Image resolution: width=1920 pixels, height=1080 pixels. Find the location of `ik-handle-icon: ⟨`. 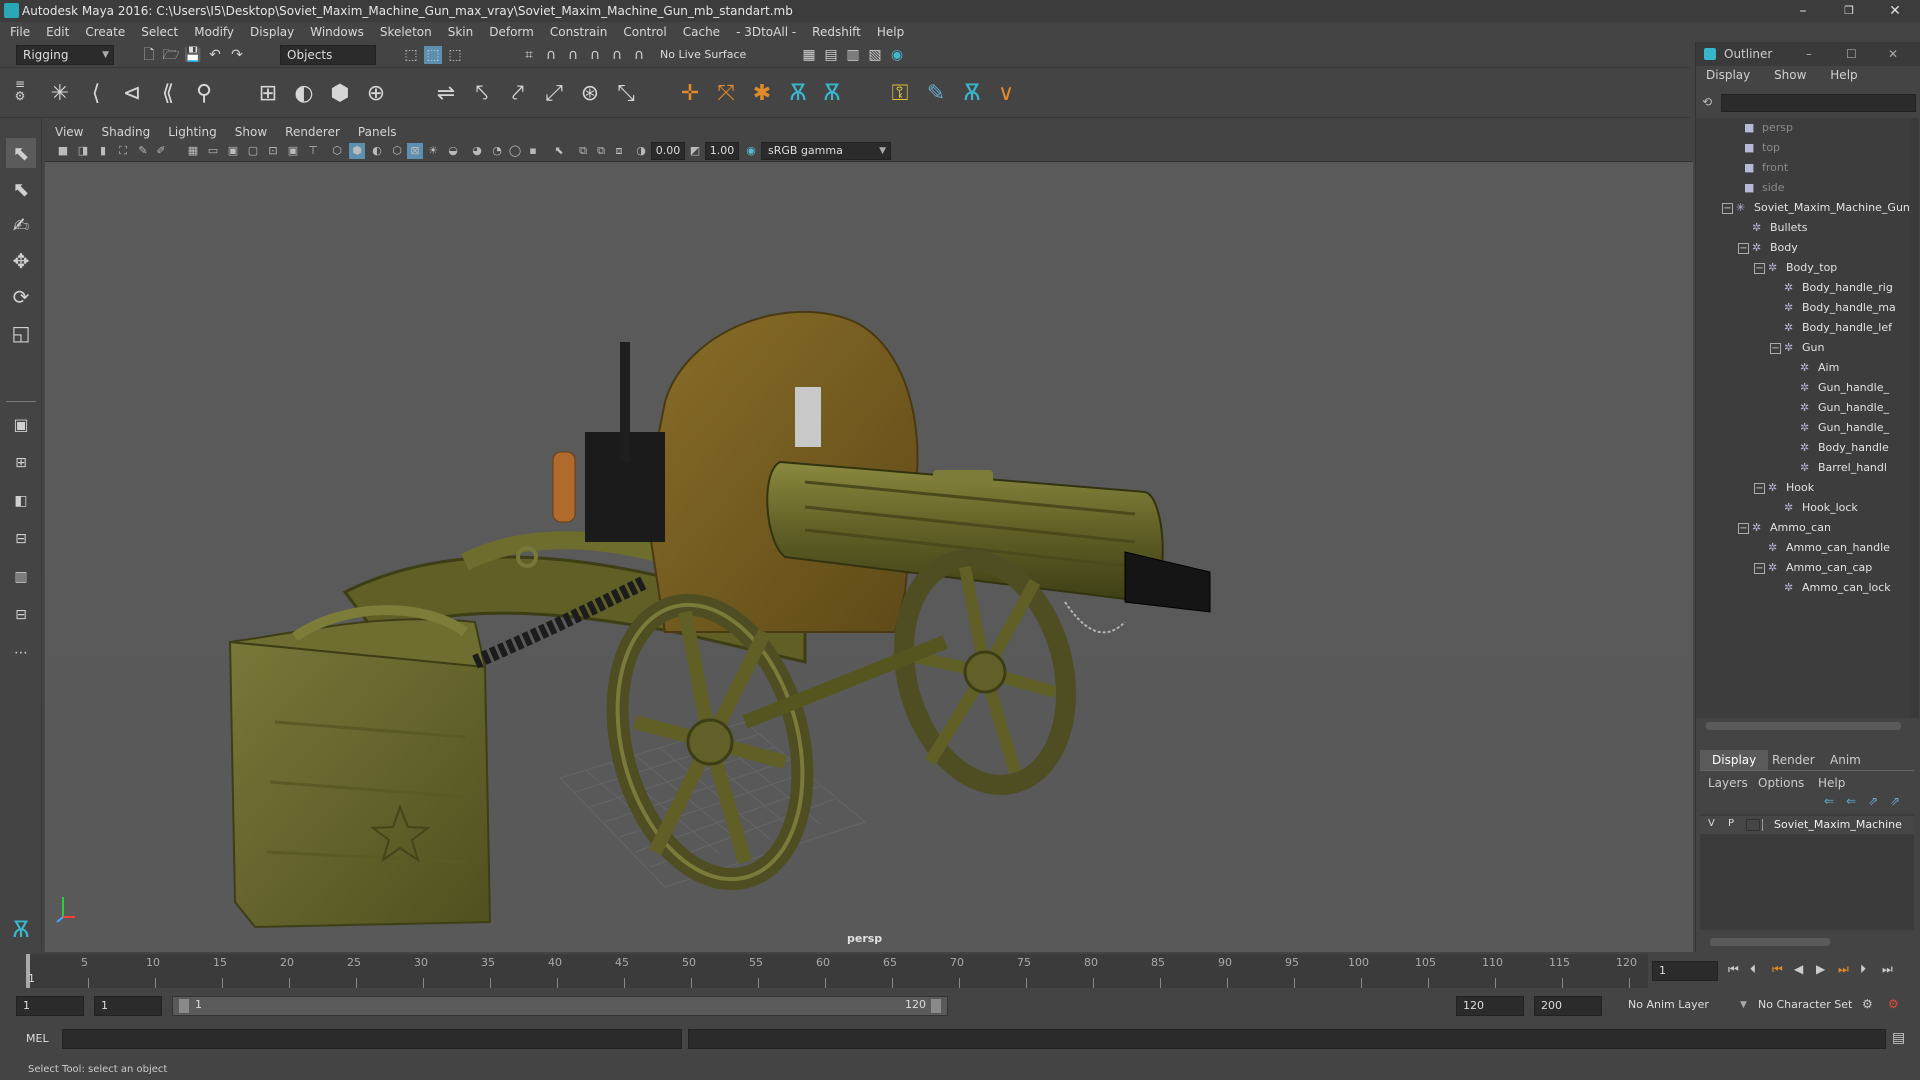

ik-handle-icon: ⟨ is located at coordinates (96, 94).